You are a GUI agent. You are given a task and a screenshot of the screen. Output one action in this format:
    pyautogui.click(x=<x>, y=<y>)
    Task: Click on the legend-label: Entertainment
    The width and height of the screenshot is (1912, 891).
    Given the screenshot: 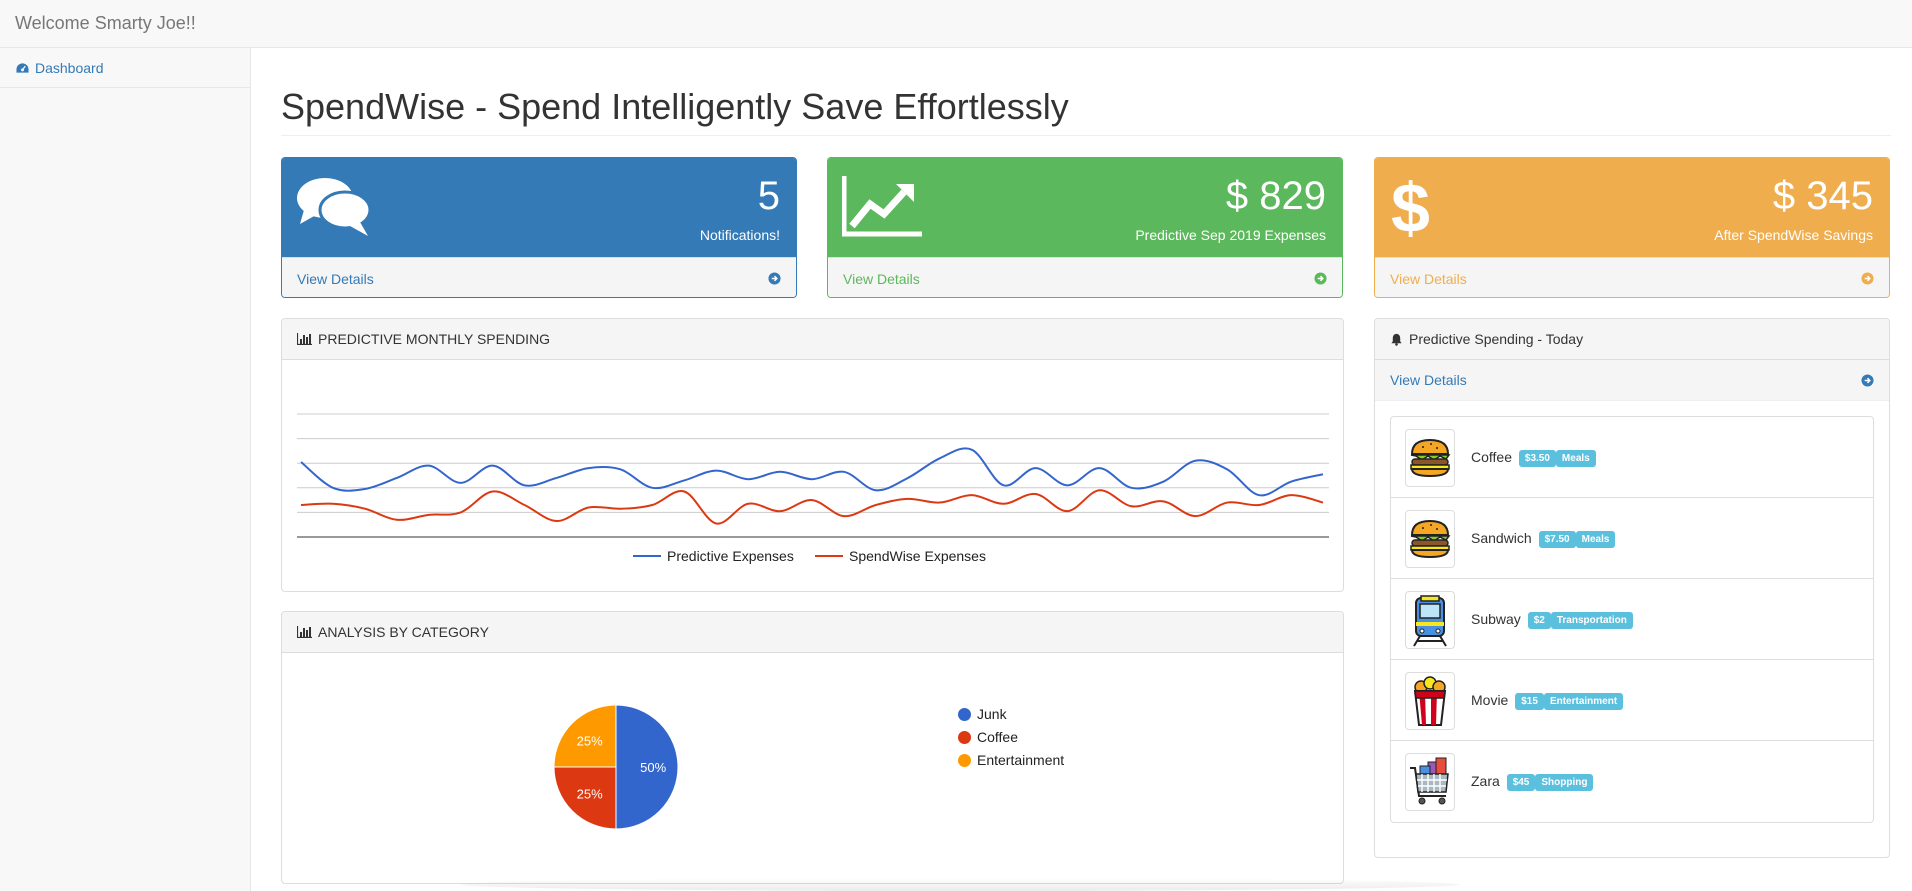 What is the action you would take?
    pyautogui.click(x=1021, y=760)
    